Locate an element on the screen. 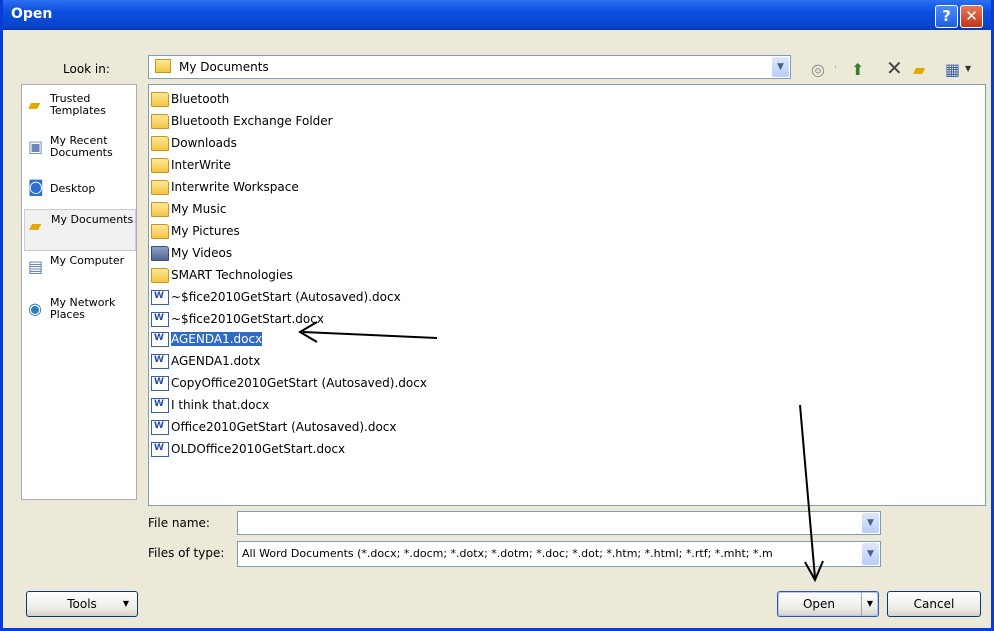  arrow-to-agenda is located at coordinates (370, 335).